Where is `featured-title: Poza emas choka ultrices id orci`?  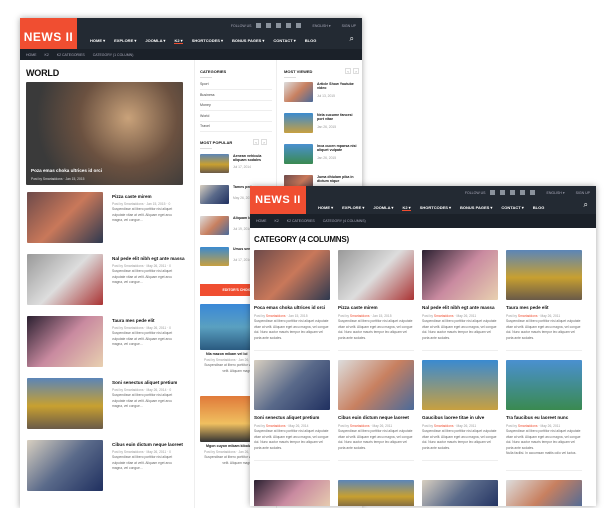 featured-title: Poza emas choka ultrices id orci is located at coordinates (66, 170).